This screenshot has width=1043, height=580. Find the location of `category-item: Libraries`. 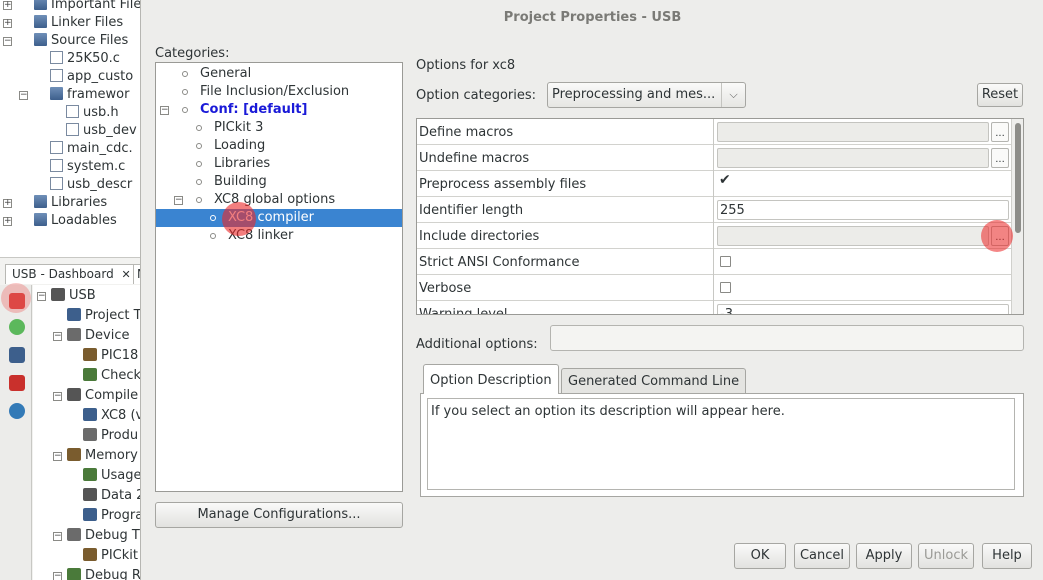

category-item: Libraries is located at coordinates (279, 164).